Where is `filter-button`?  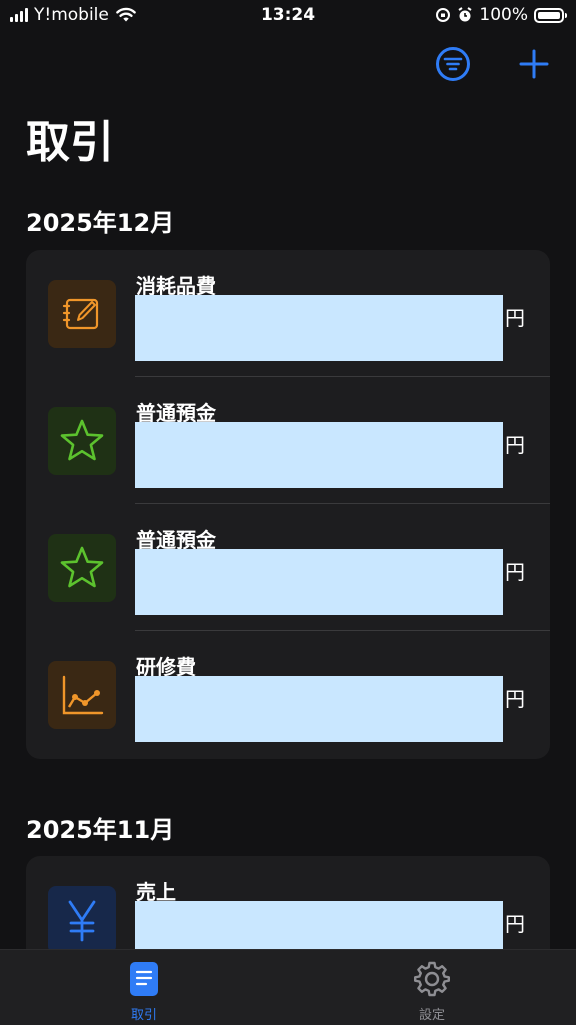
filter-button is located at coordinates (453, 64).